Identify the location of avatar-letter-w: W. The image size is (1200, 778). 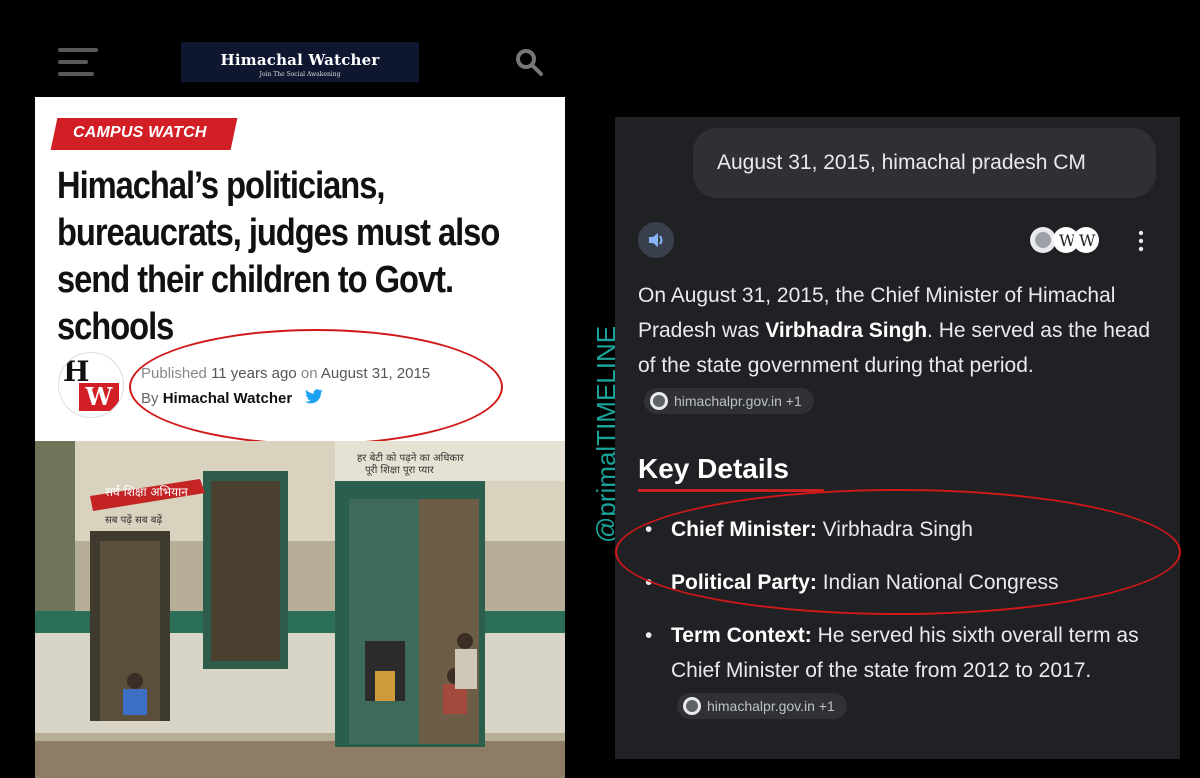
(99, 397).